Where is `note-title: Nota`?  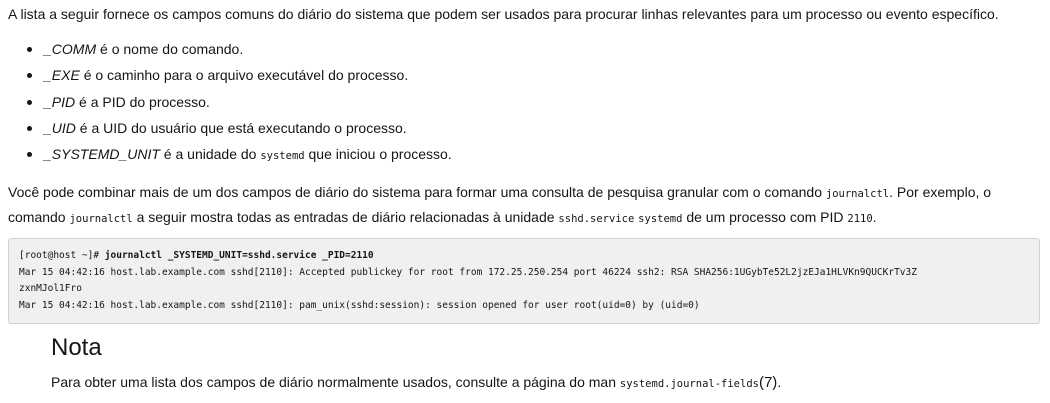 note-title: Nota is located at coordinates (76, 347).